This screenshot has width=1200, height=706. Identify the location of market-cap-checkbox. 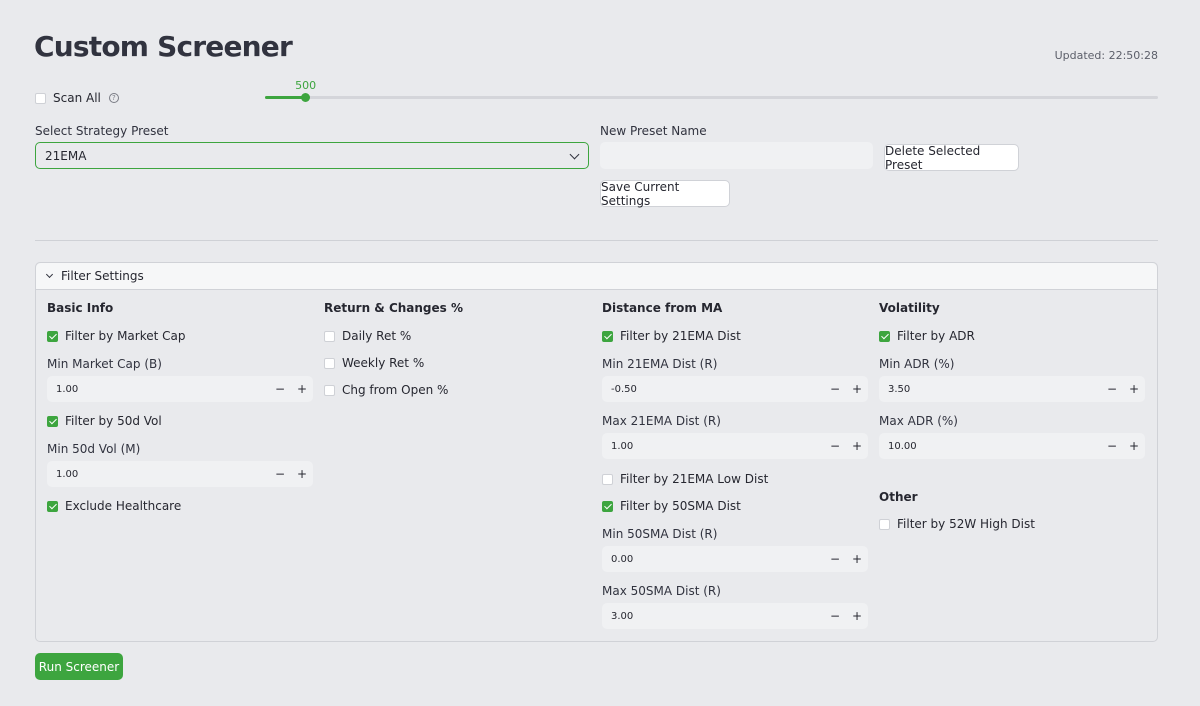
(52, 336).